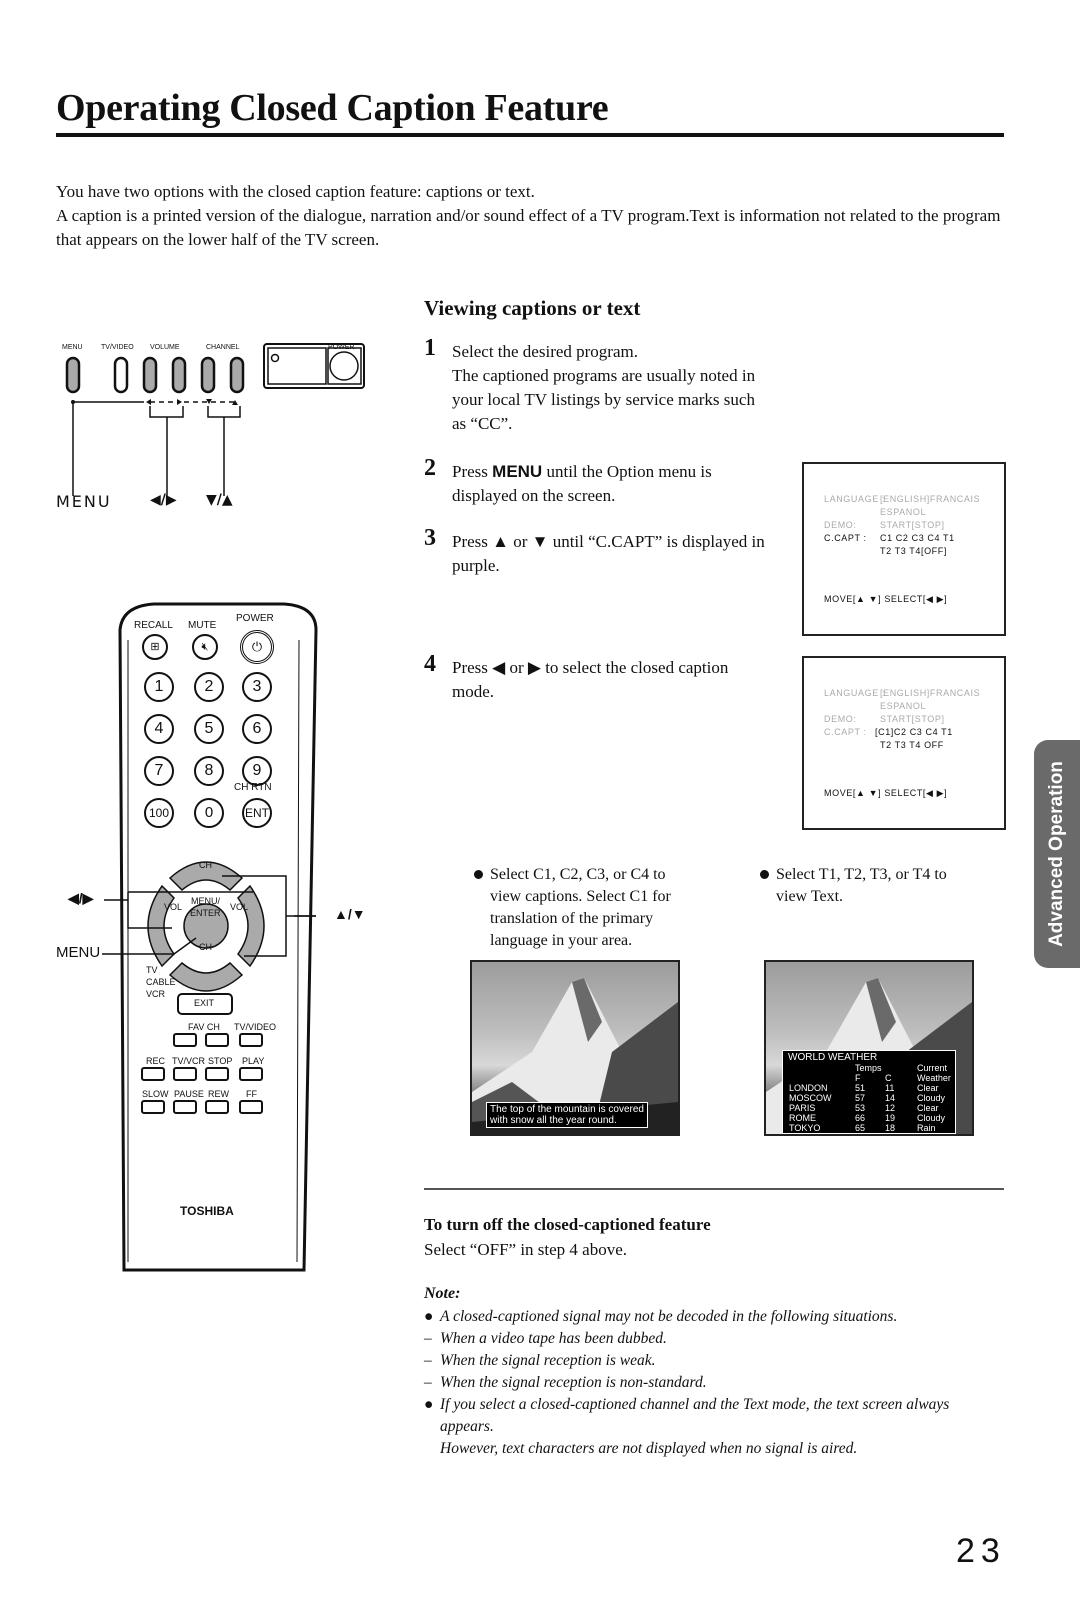 This screenshot has height=1620, width=1080. What do you see at coordinates (84, 501) in the screenshot?
I see `callout-menu: MENU` at bounding box center [84, 501].